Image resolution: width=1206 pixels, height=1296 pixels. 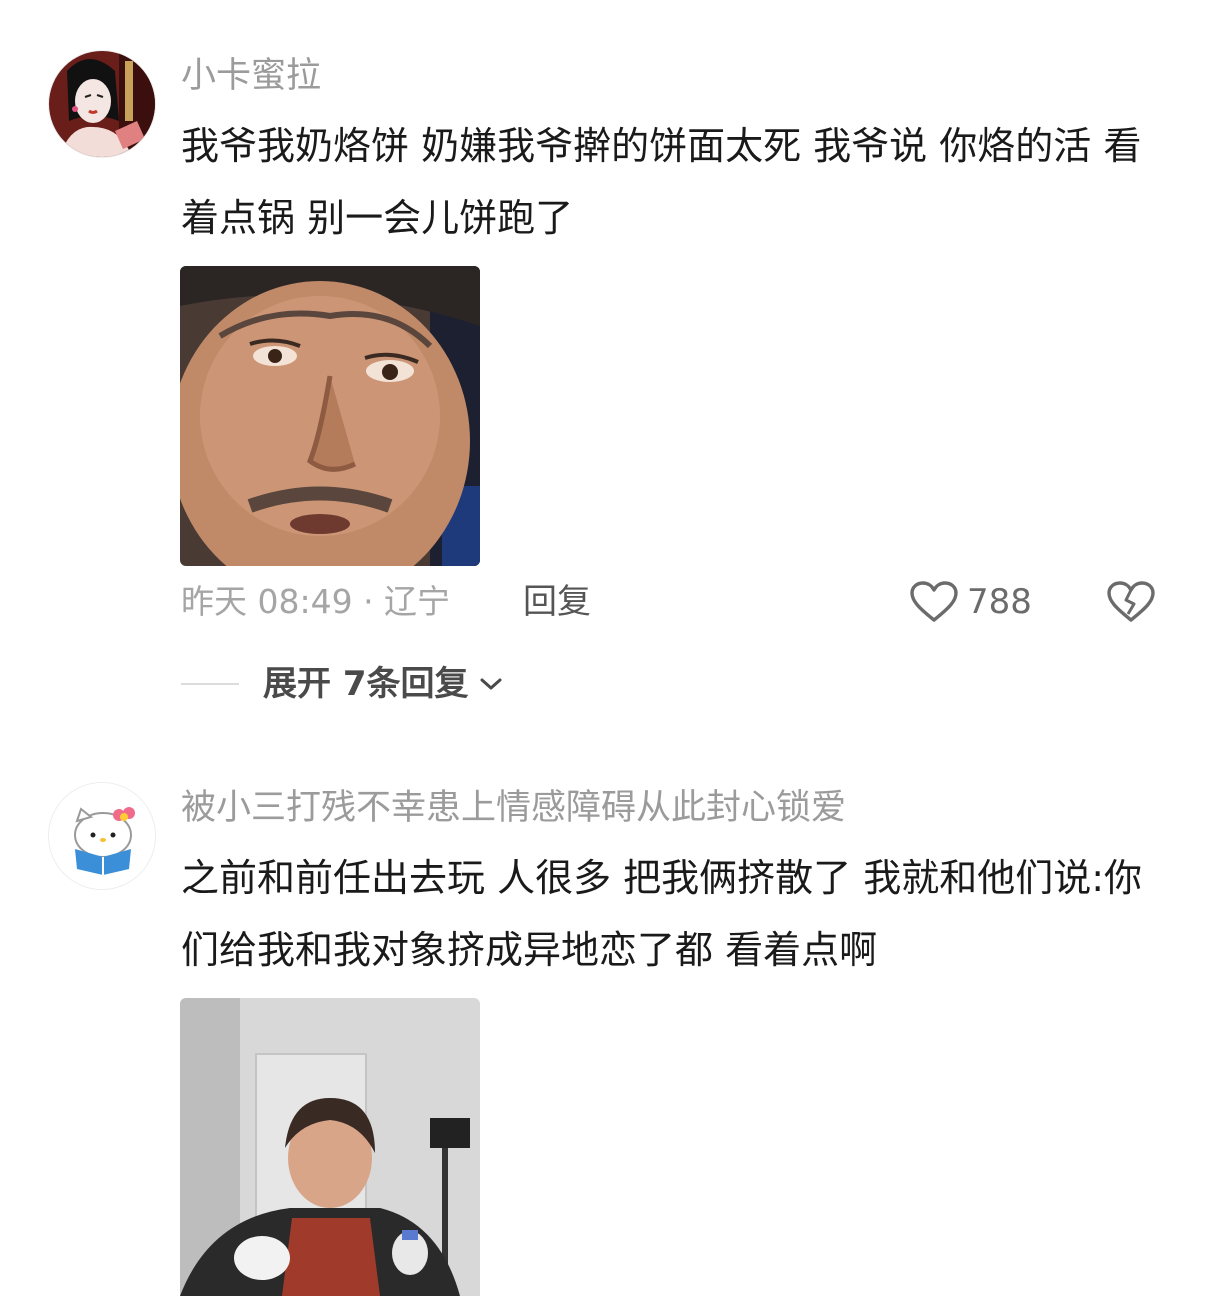 I want to click on dislike-button, so click(x=1131, y=604).